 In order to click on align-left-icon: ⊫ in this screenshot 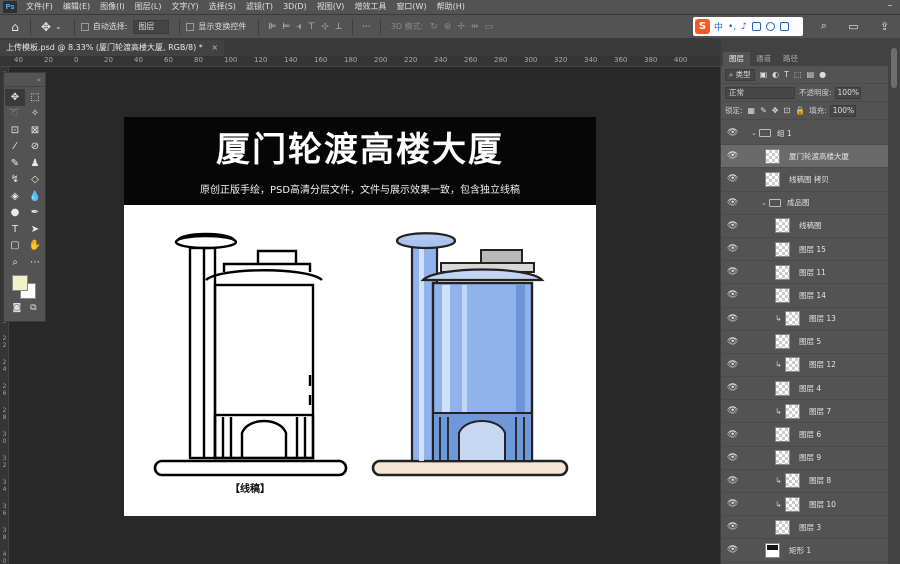, I will do `click(272, 27)`.